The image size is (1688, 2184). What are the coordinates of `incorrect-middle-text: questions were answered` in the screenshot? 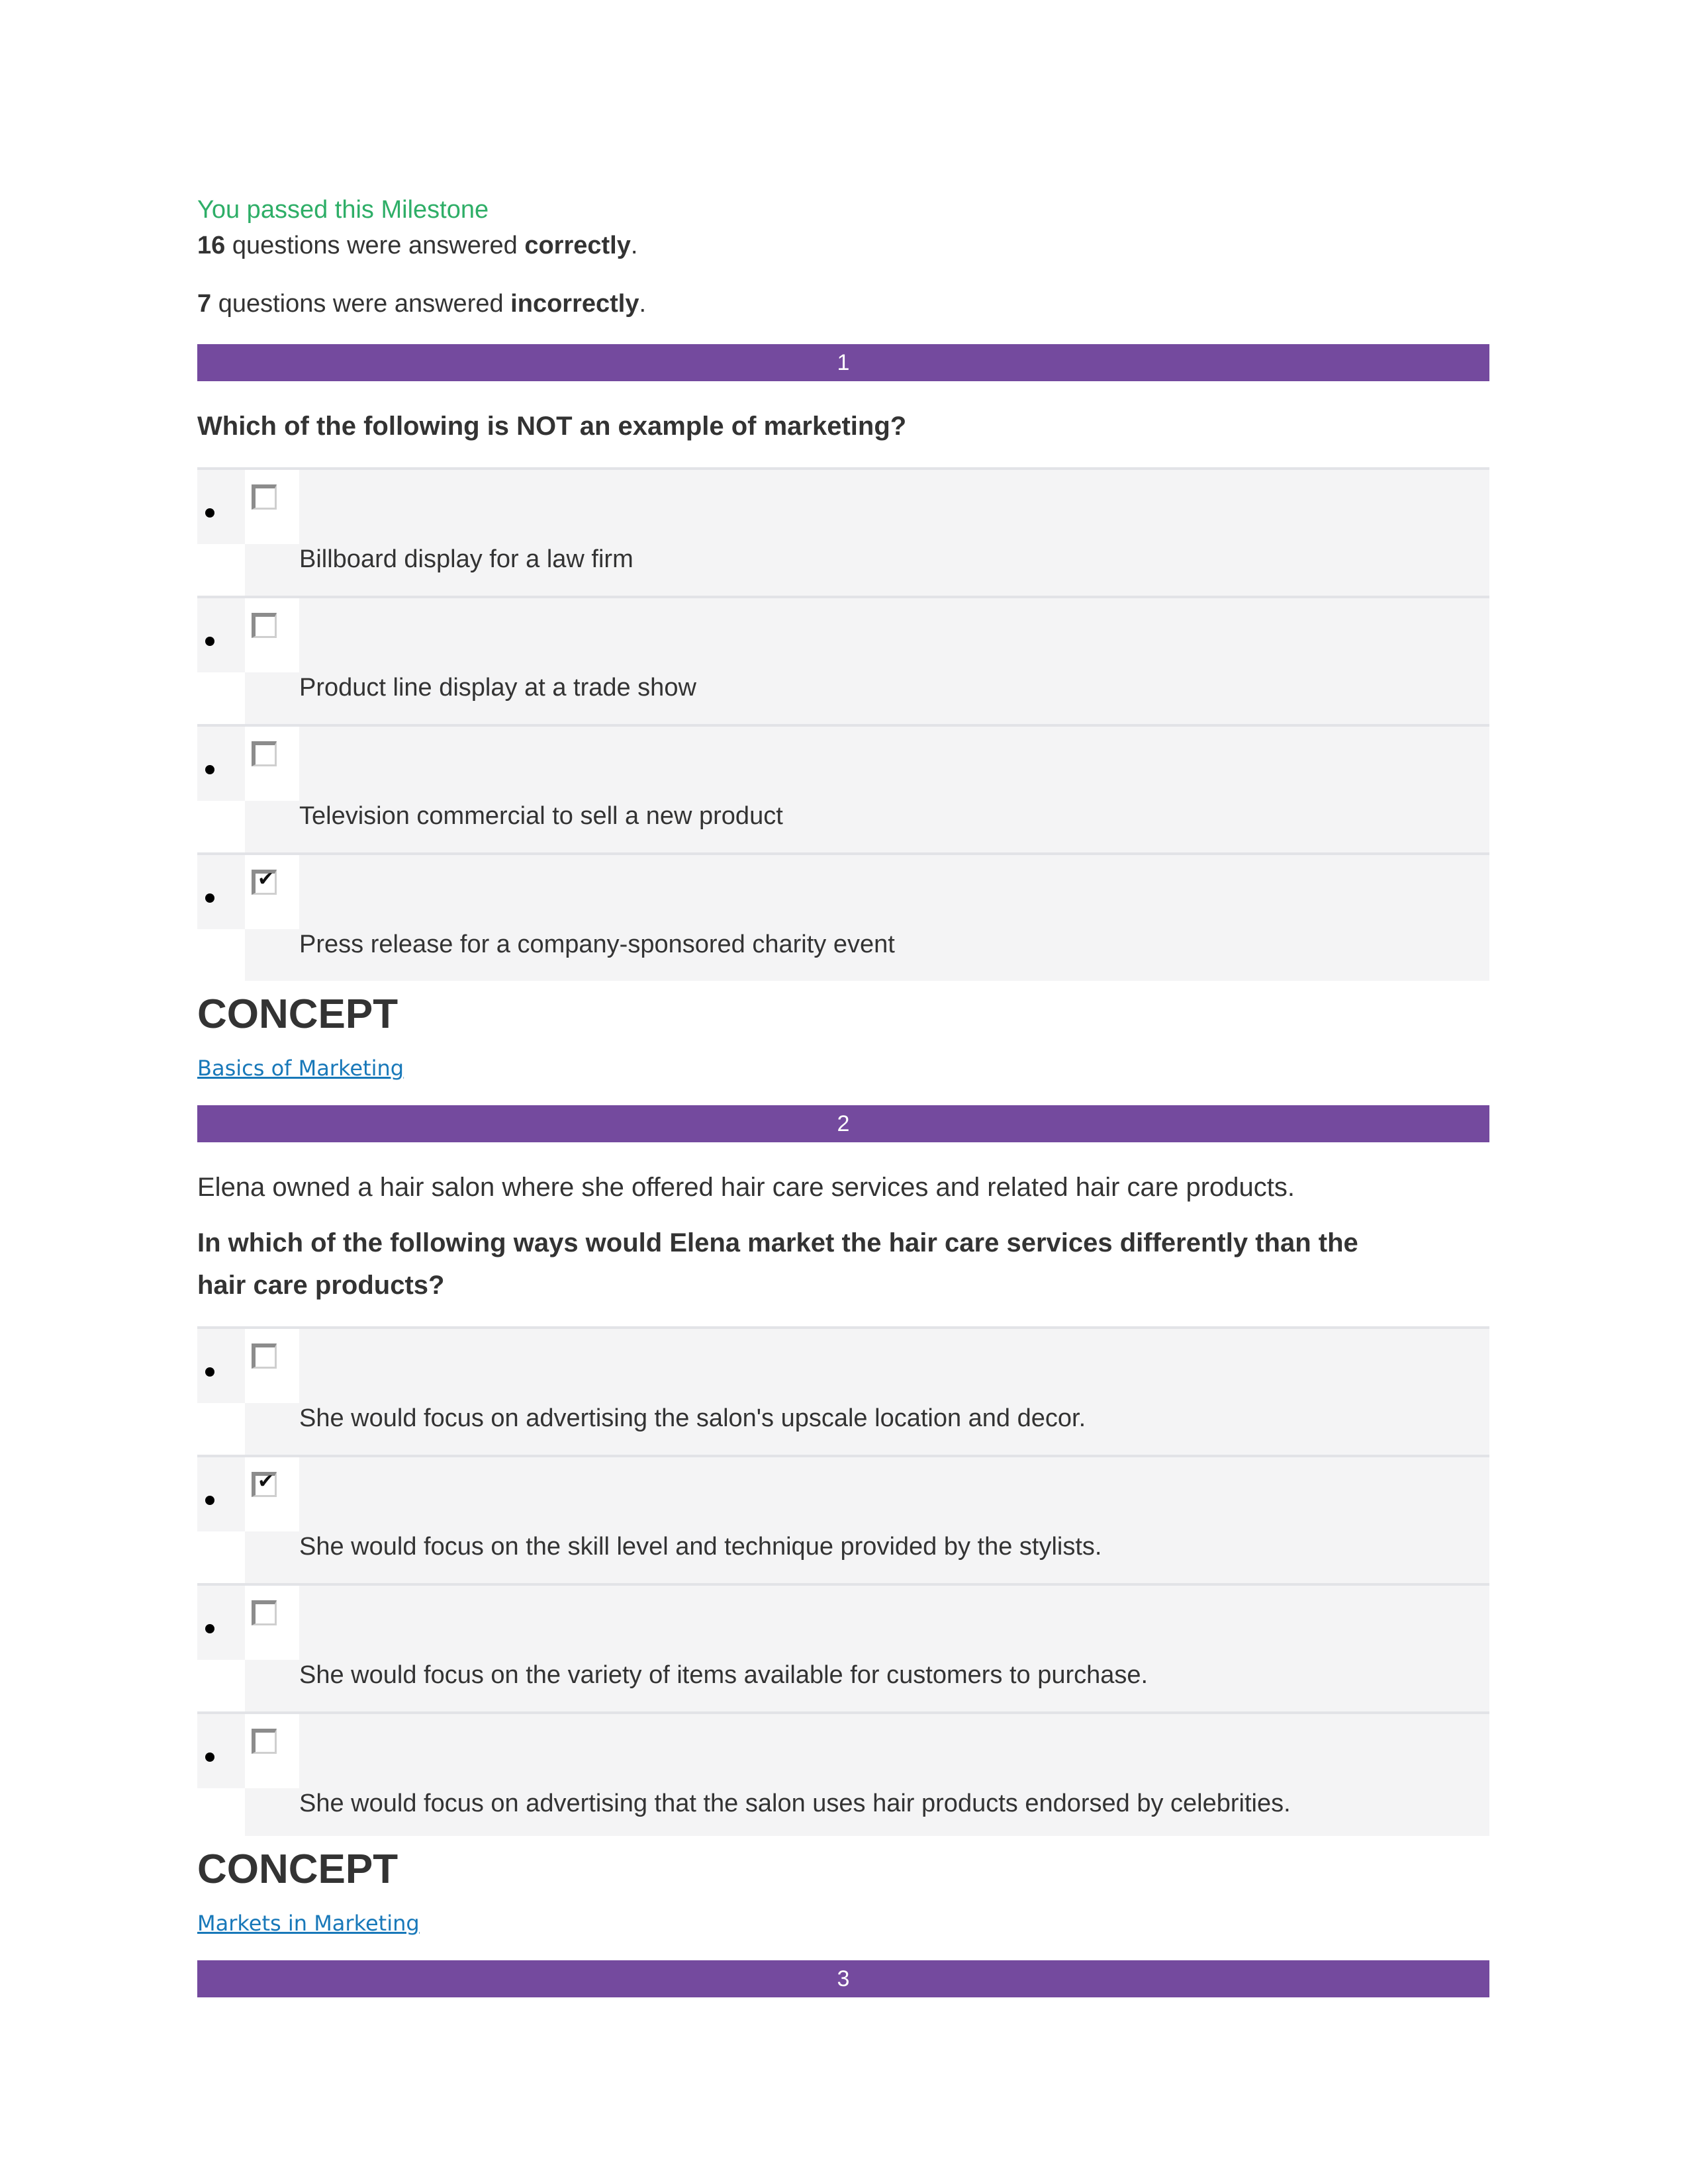 It's located at (361, 304).